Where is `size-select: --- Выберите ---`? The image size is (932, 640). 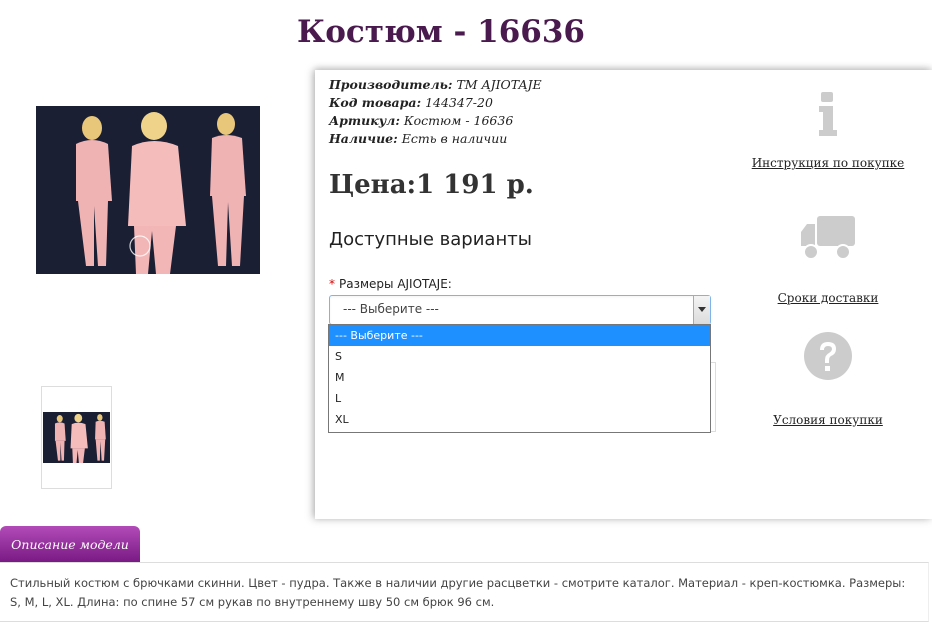
size-select: --- Выберите --- is located at coordinates (520, 310).